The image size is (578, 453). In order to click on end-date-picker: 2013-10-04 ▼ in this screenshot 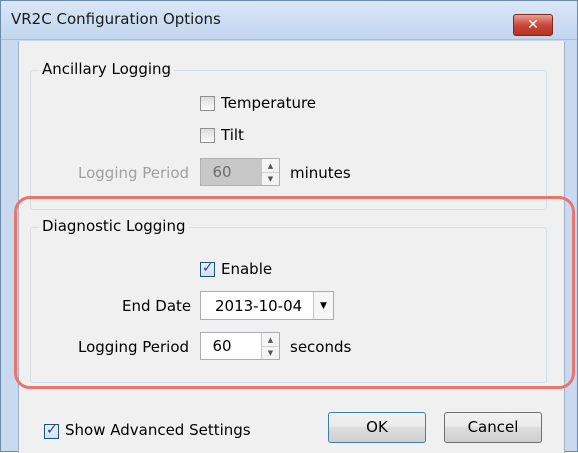, I will do `click(267, 305)`.